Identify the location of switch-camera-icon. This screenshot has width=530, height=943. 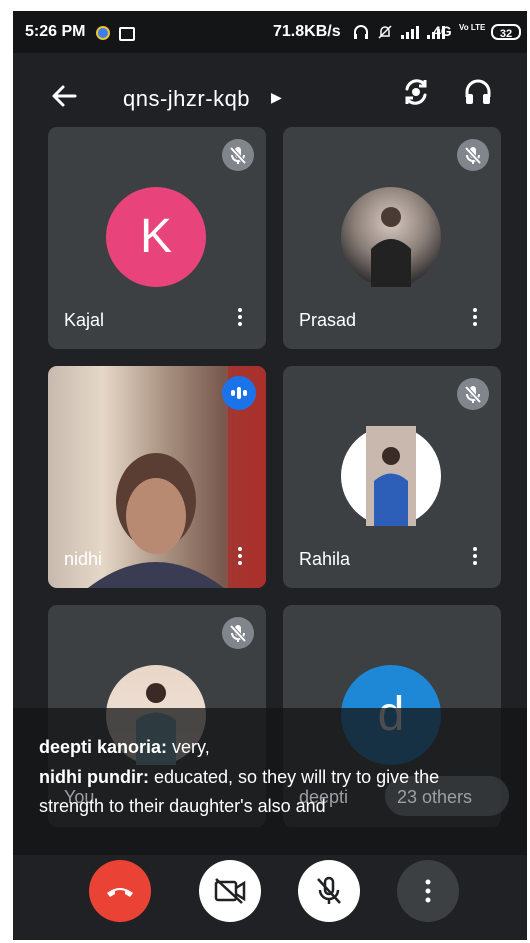
(416, 94).